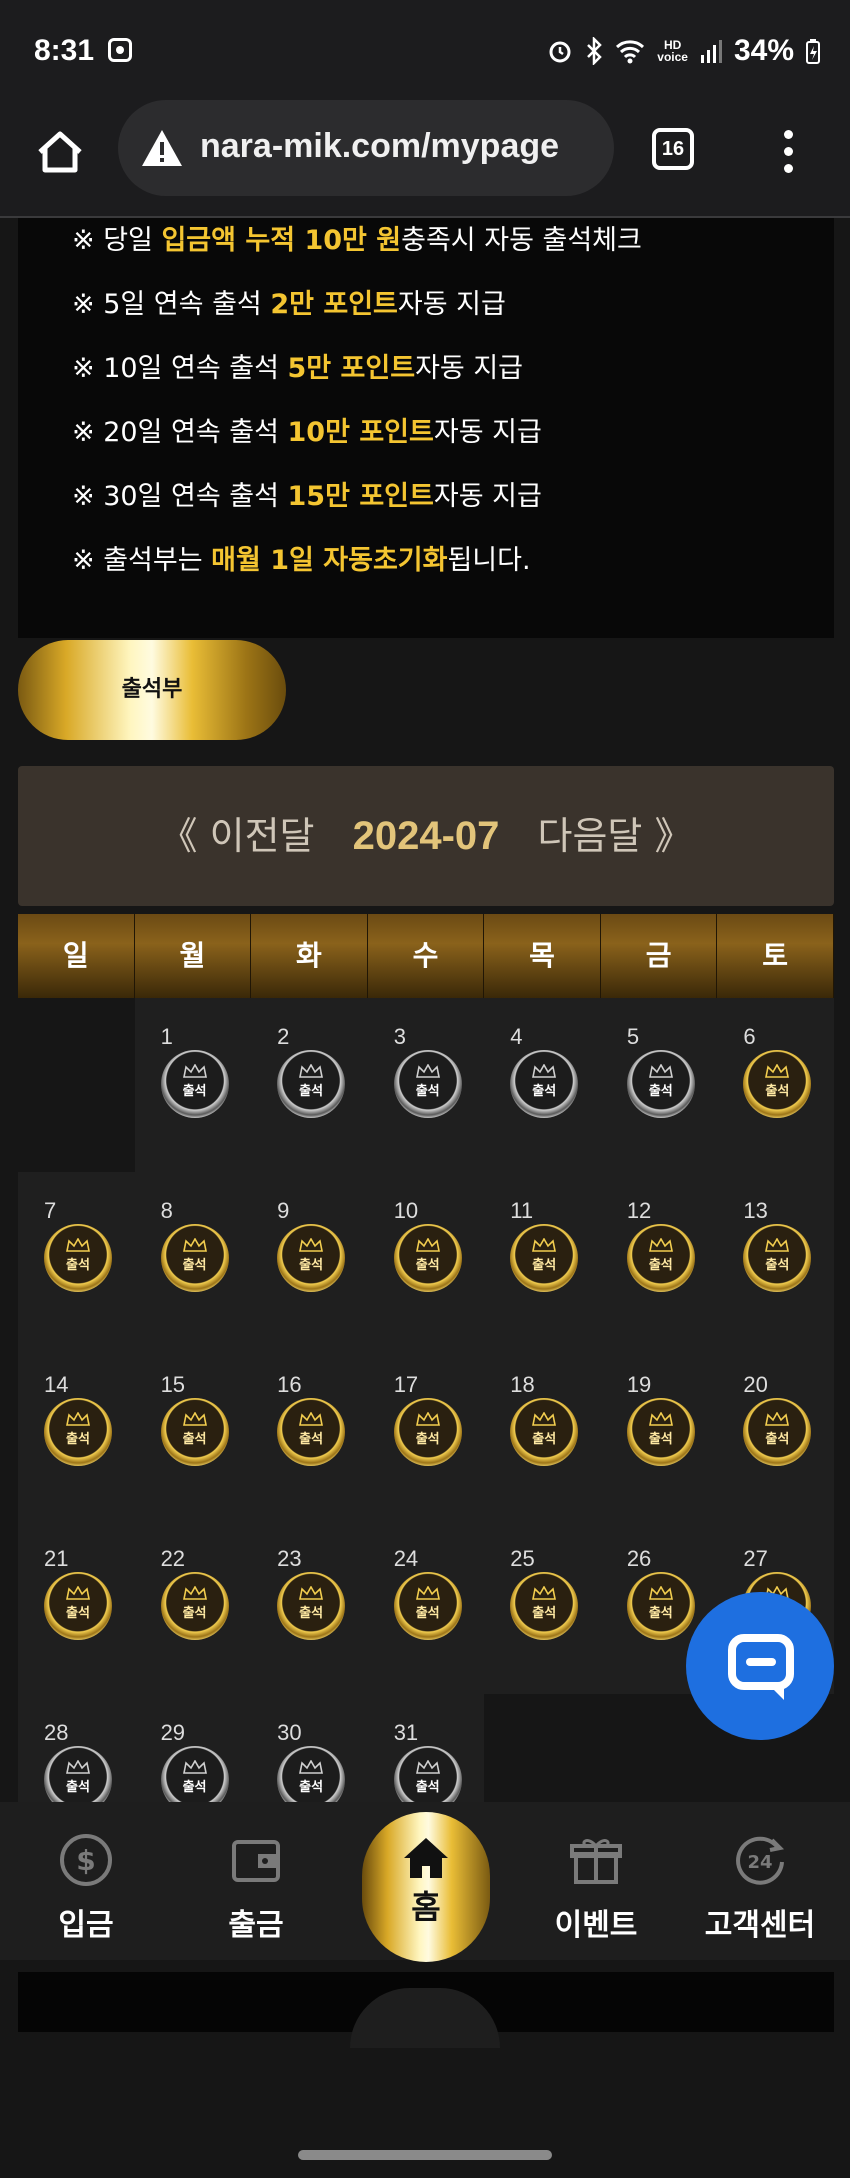 This screenshot has width=850, height=2178. What do you see at coordinates (426, 1887) in the screenshot?
I see `nav-home: 홈` at bounding box center [426, 1887].